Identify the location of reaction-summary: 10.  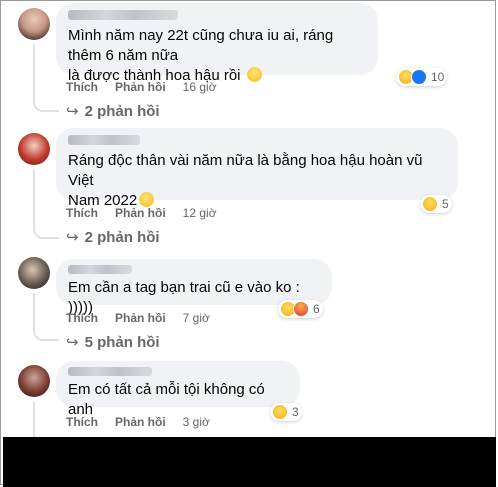
(422, 77).